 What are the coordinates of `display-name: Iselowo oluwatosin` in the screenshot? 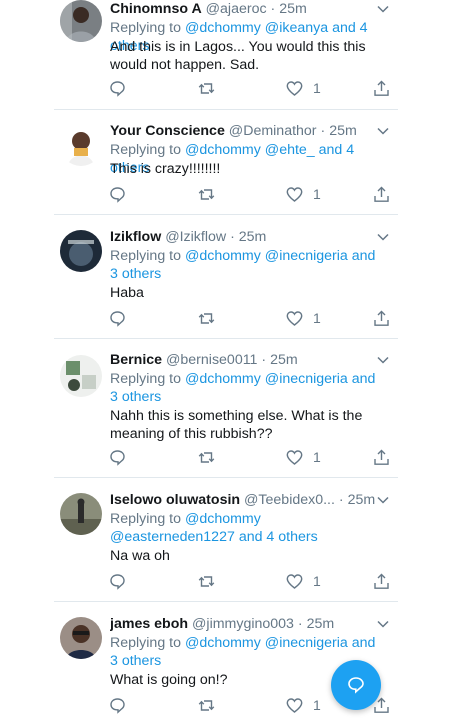 It's located at (175, 500).